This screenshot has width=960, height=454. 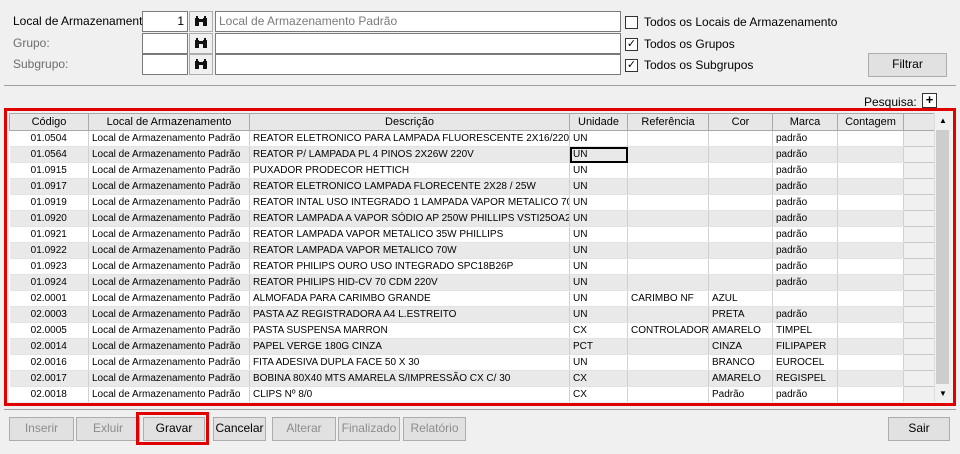 I want to click on pesquisa-add-button: +, so click(x=929, y=100).